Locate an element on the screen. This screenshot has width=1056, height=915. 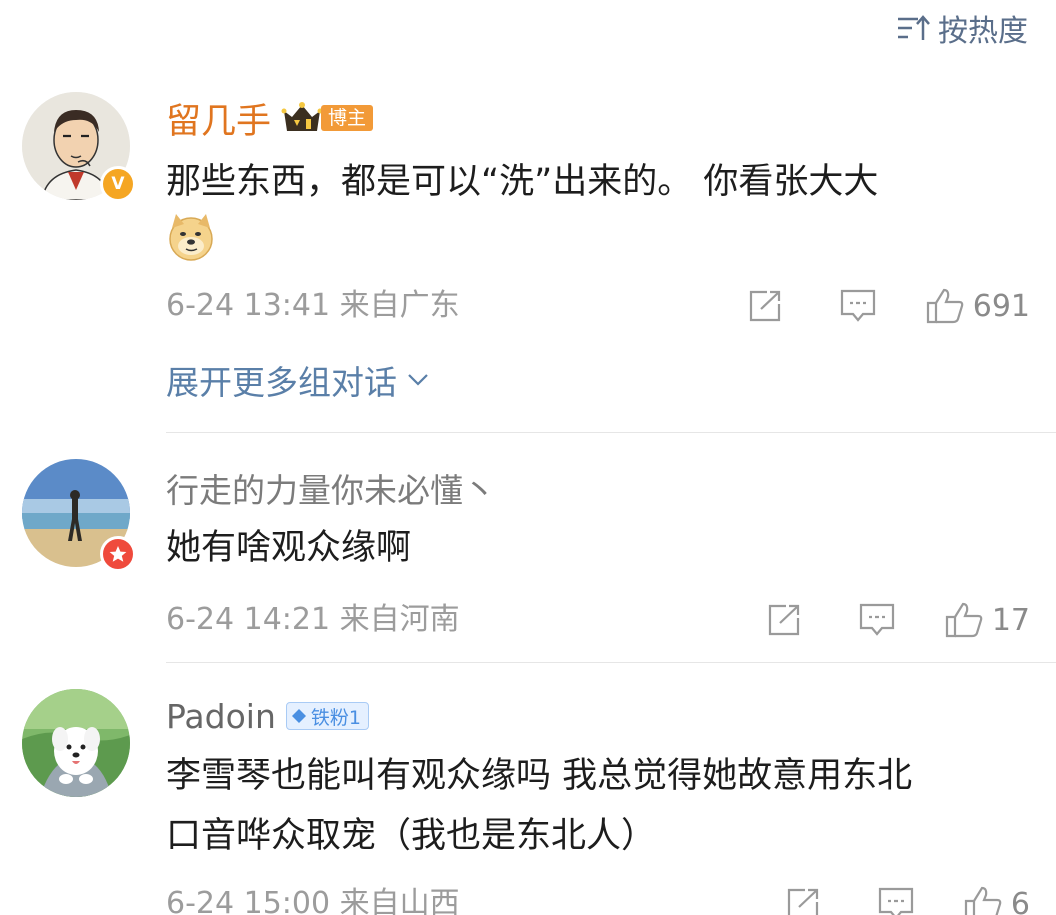
author-line: 行走的力量你未必懂丶 is located at coordinates (331, 488).